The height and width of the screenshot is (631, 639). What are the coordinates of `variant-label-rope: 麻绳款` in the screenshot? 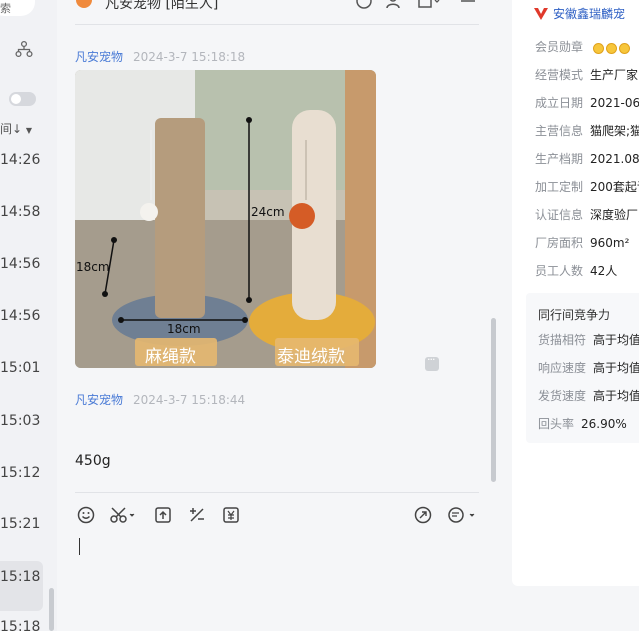 It's located at (170, 357).